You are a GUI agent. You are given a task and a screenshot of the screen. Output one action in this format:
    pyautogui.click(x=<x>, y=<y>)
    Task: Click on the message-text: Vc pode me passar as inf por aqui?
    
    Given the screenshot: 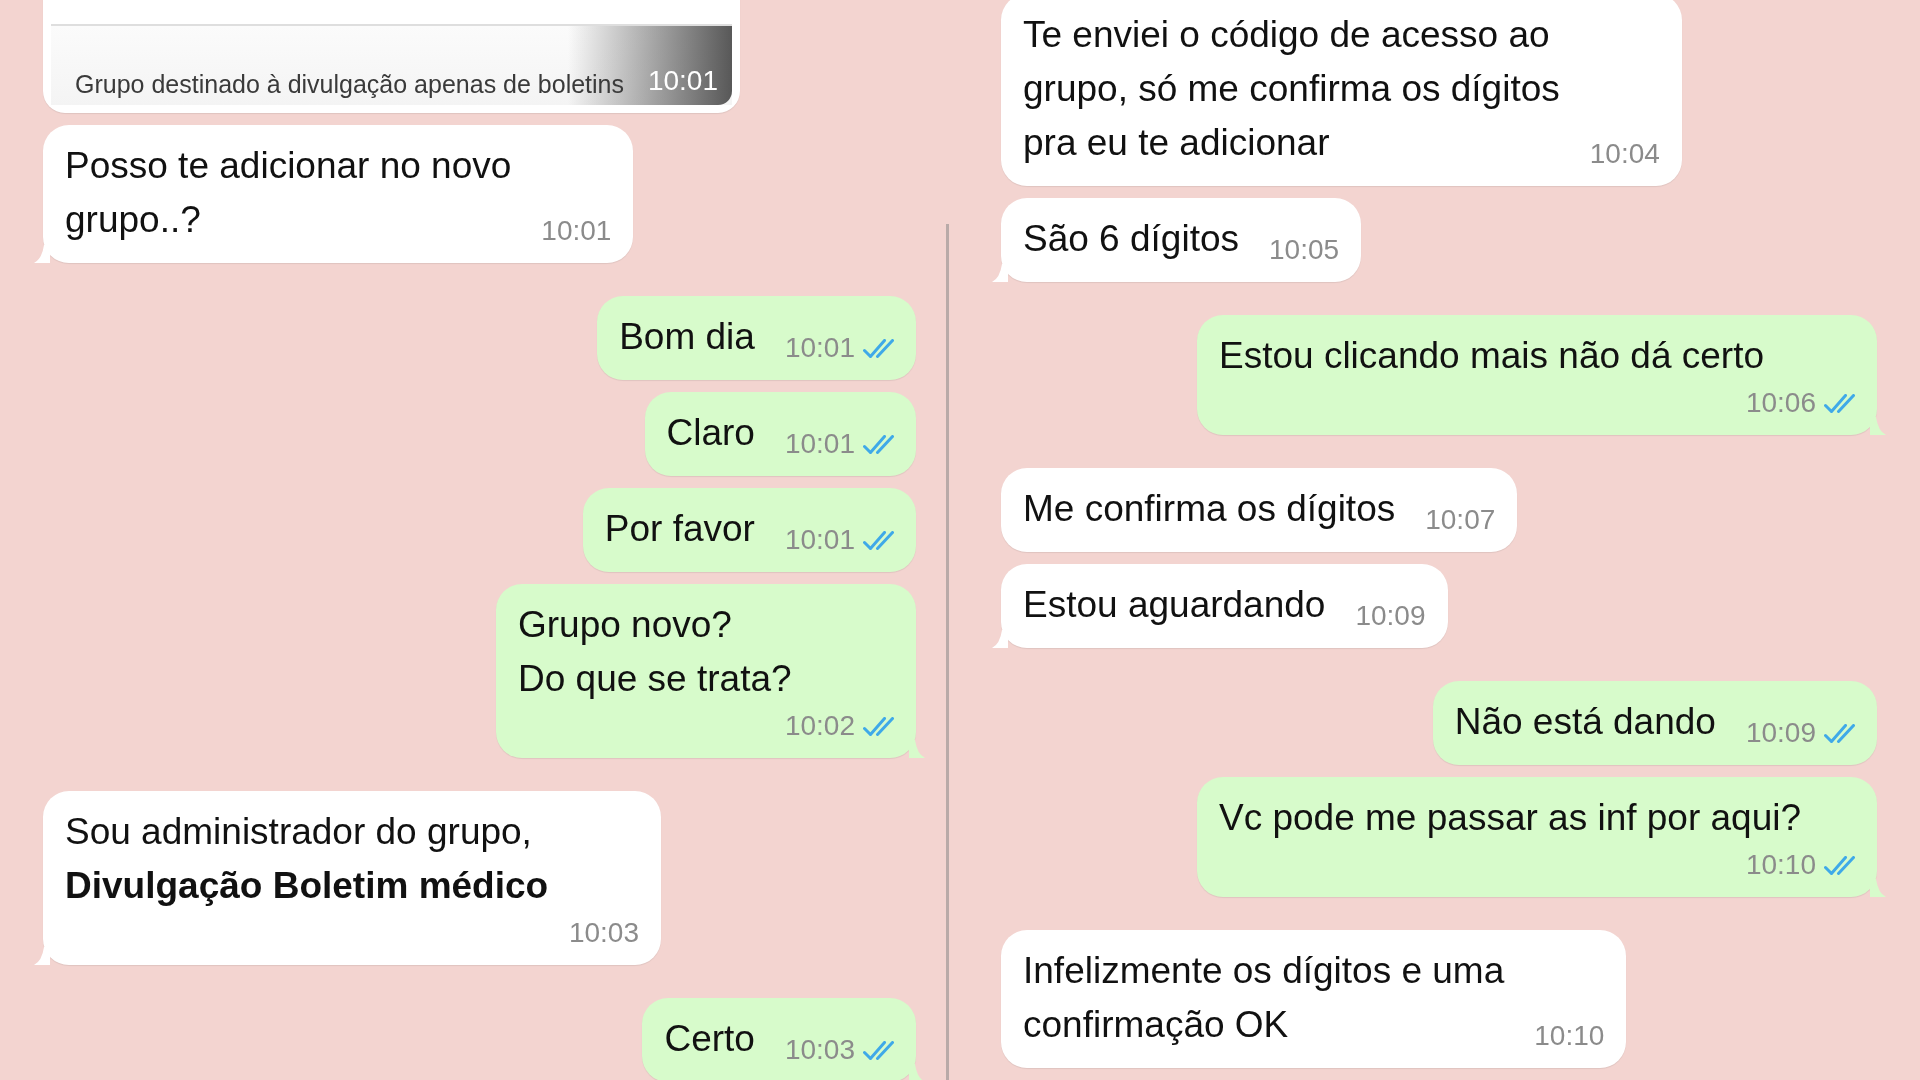 What is the action you would take?
    pyautogui.click(x=1510, y=818)
    